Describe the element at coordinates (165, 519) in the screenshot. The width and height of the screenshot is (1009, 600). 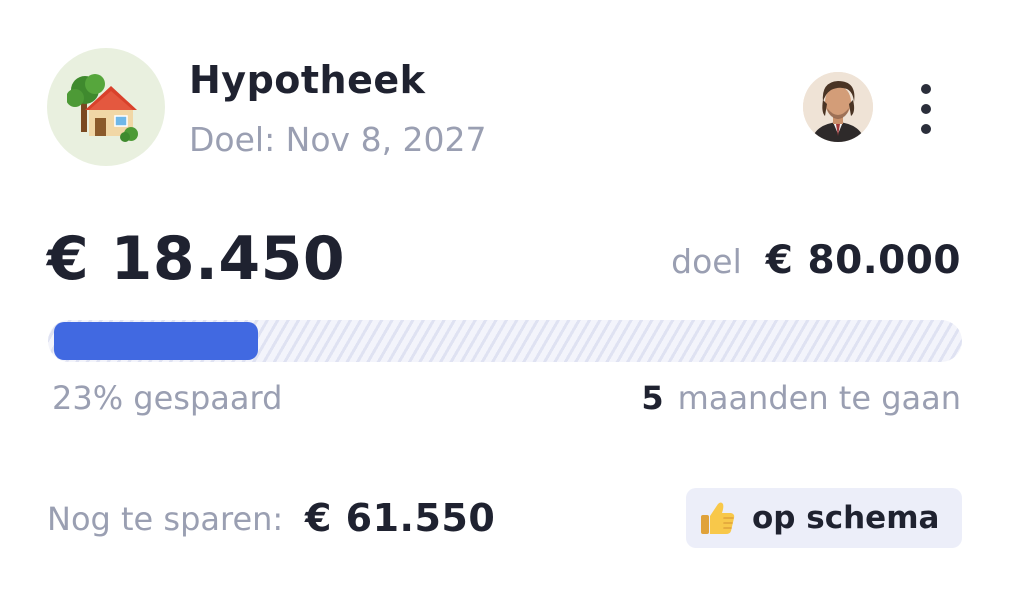
I see `remaining-label: Nog te sparen:` at that location.